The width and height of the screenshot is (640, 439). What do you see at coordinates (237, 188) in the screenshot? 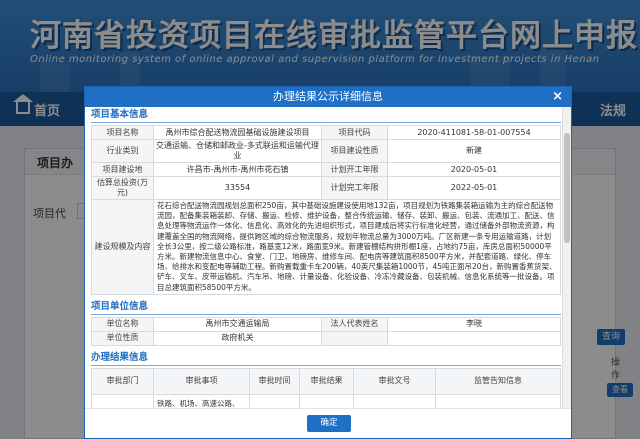
I see `investment-value: 33554` at bounding box center [237, 188].